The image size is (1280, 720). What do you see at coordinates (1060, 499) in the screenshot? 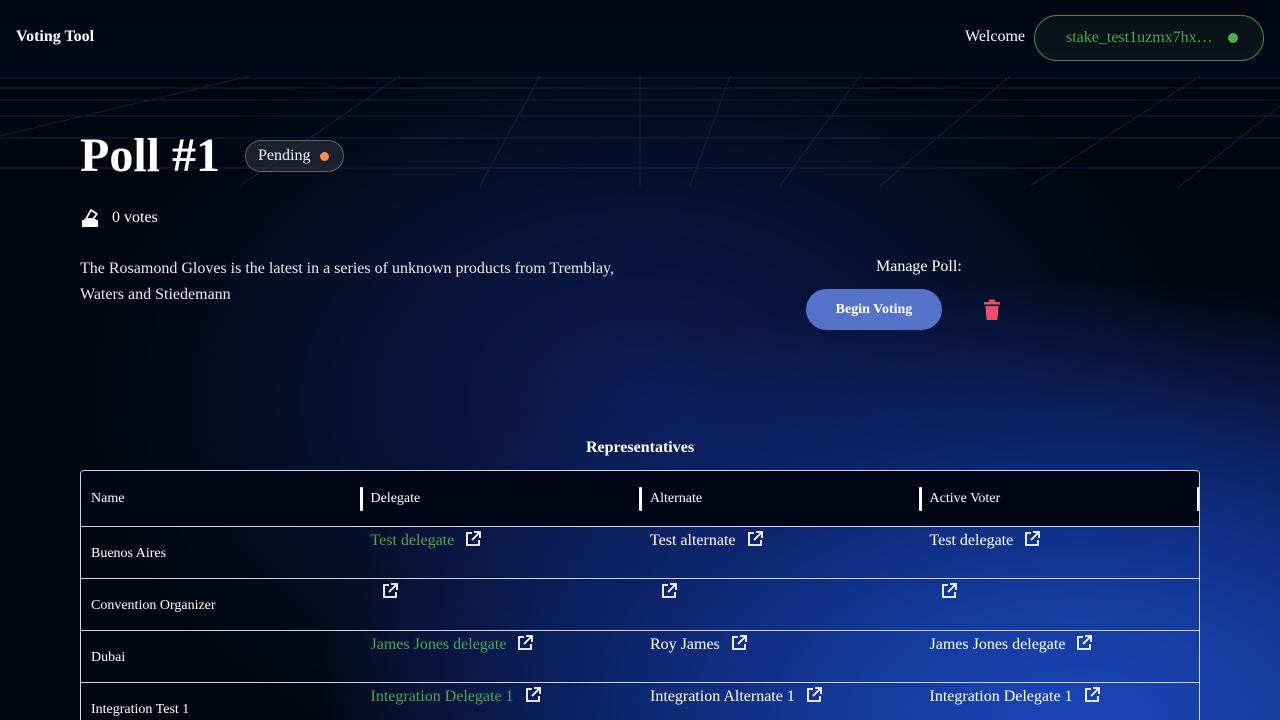
I see `column-header-active-voter: Active Voter` at bounding box center [1060, 499].